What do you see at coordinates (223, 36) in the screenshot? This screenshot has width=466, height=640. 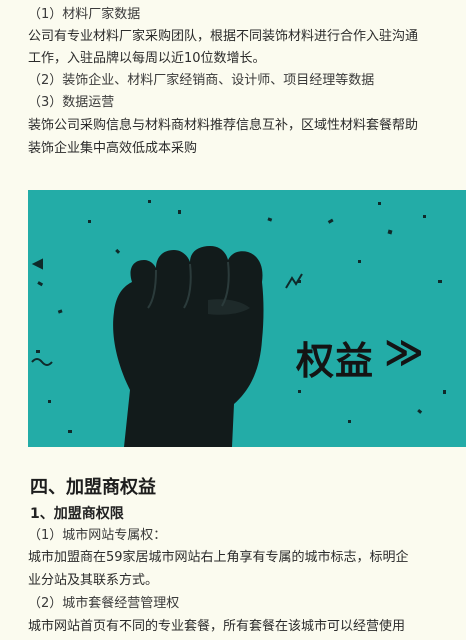 I see `item1-line1: 公司有专业材料厂家采购团队，根据不同装饰材料进行合作入驻沟通` at bounding box center [223, 36].